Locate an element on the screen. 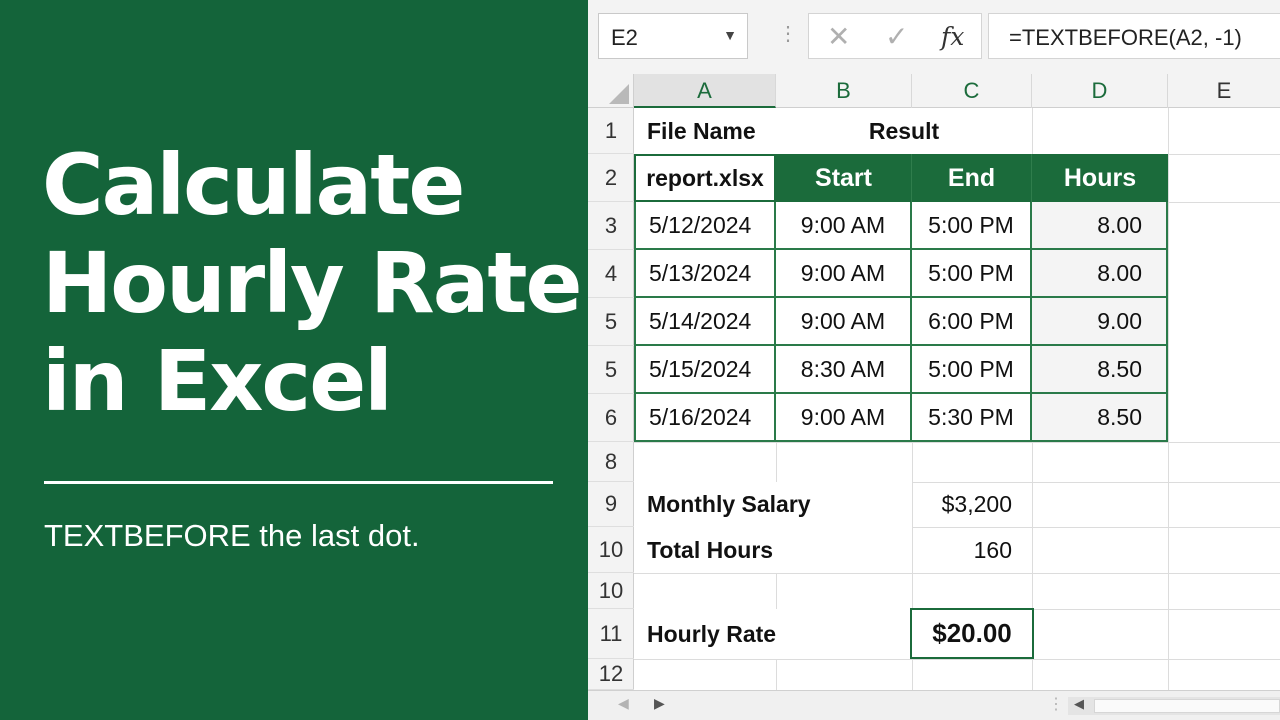  column-header-a: A is located at coordinates (705, 91).